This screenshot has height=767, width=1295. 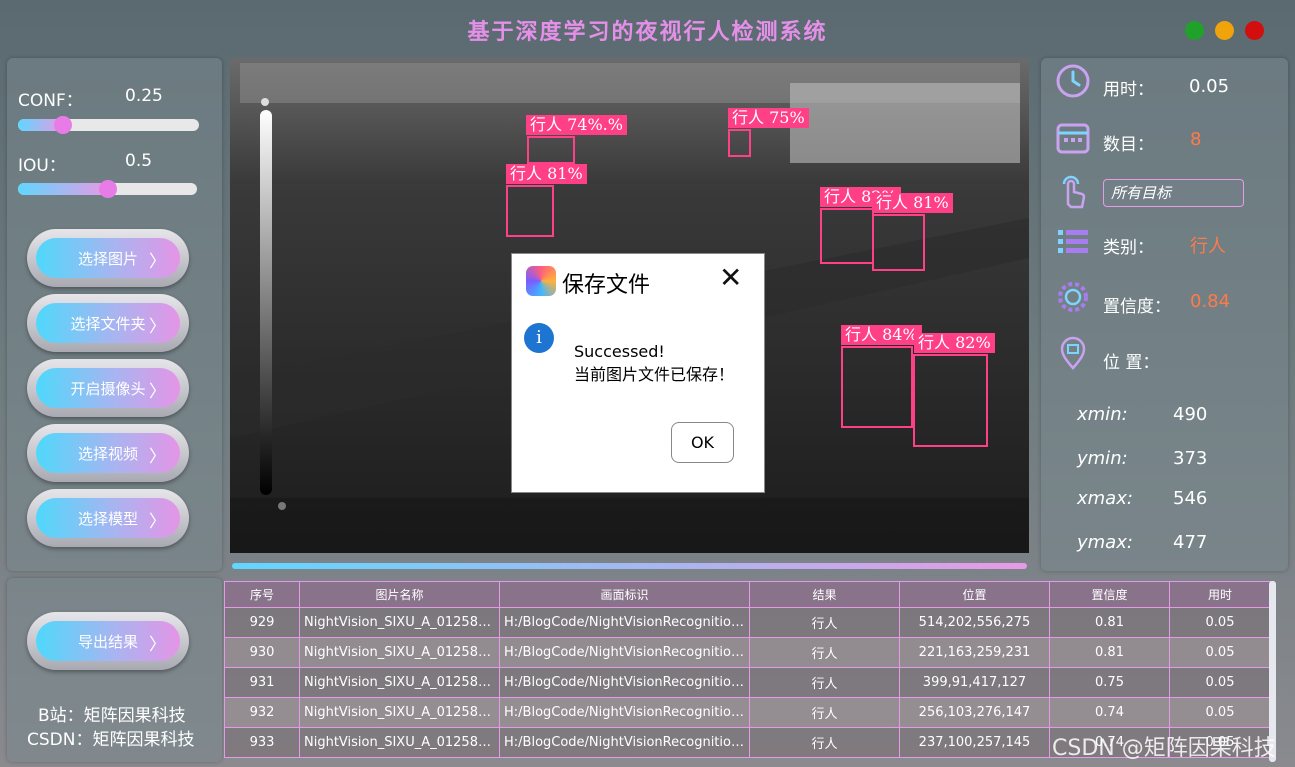 I want to click on table-cell: 237,100,257,145, so click(x=974, y=742).